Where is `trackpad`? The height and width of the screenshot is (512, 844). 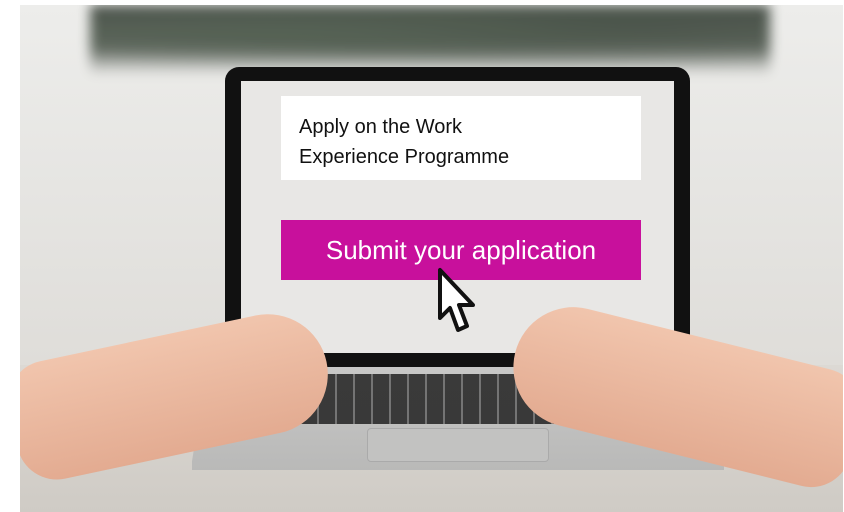 trackpad is located at coordinates (458, 445).